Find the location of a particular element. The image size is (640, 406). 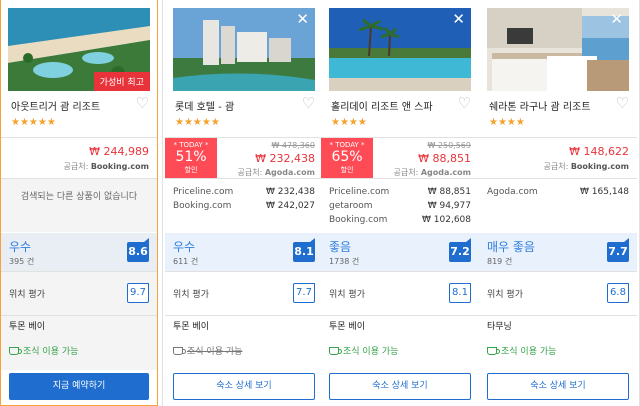

discount-percent: 65% is located at coordinates (347, 157).